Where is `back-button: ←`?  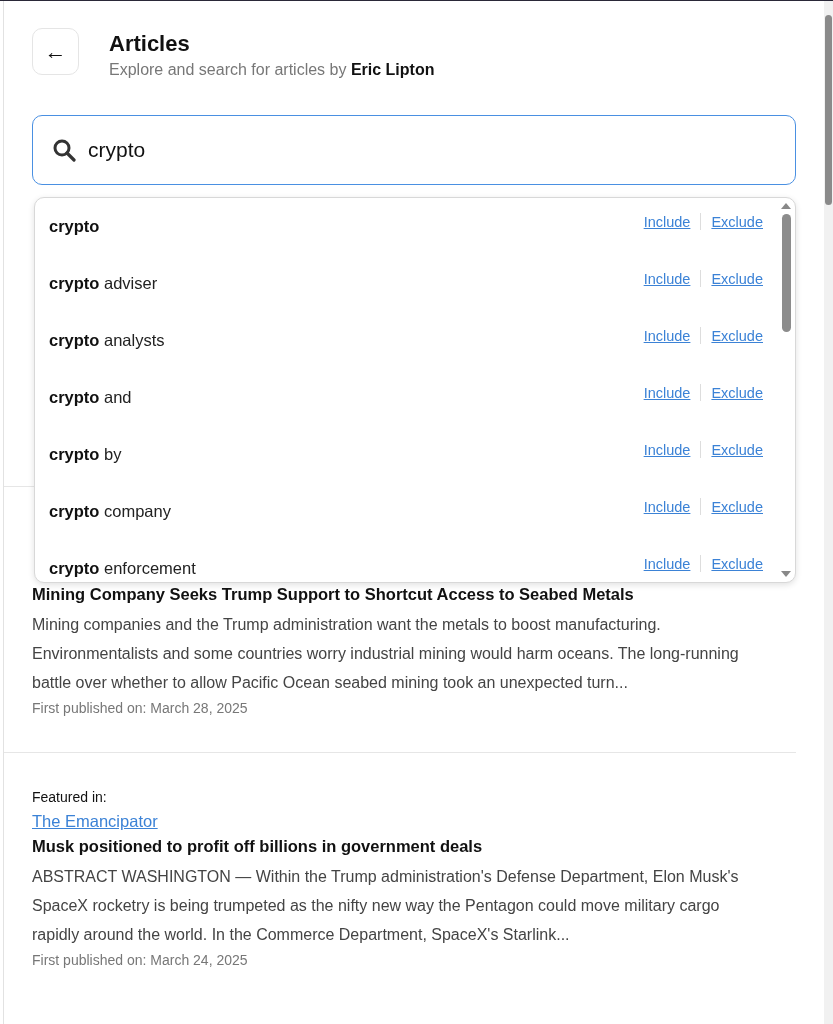 back-button: ← is located at coordinates (55, 51).